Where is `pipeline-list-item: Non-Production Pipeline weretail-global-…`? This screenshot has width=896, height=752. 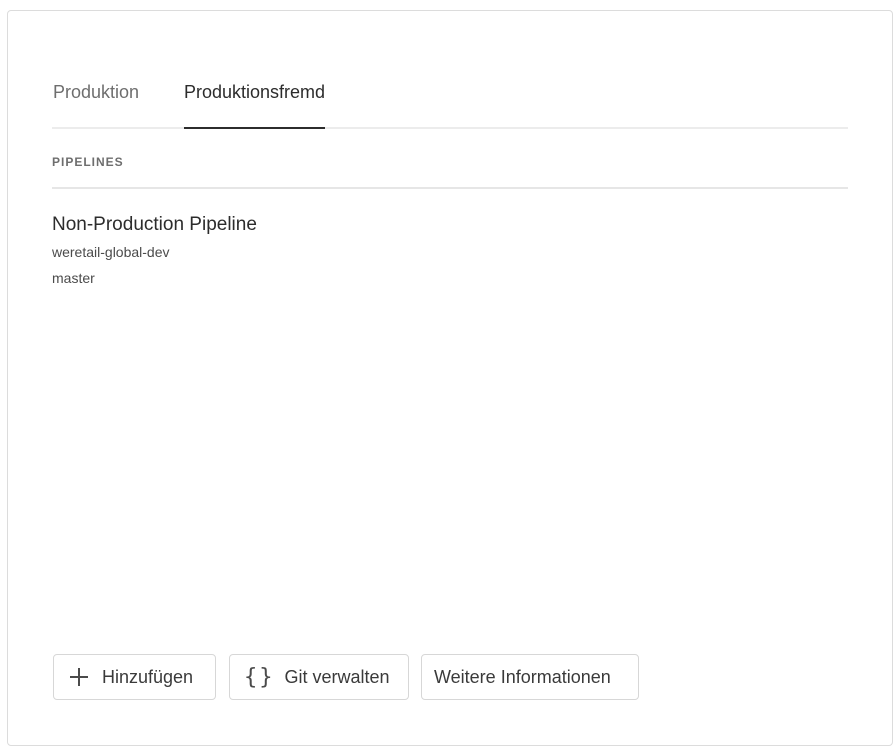
pipeline-list-item: Non-Production Pipeline weretail-global-… is located at coordinates (252, 251).